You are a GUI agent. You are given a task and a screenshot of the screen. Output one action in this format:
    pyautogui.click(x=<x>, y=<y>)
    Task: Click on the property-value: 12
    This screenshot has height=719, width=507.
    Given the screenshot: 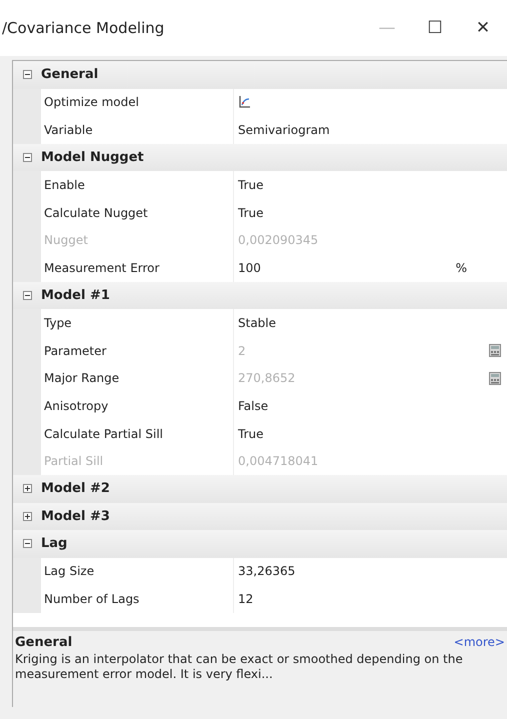 What is the action you would take?
    pyautogui.click(x=354, y=599)
    